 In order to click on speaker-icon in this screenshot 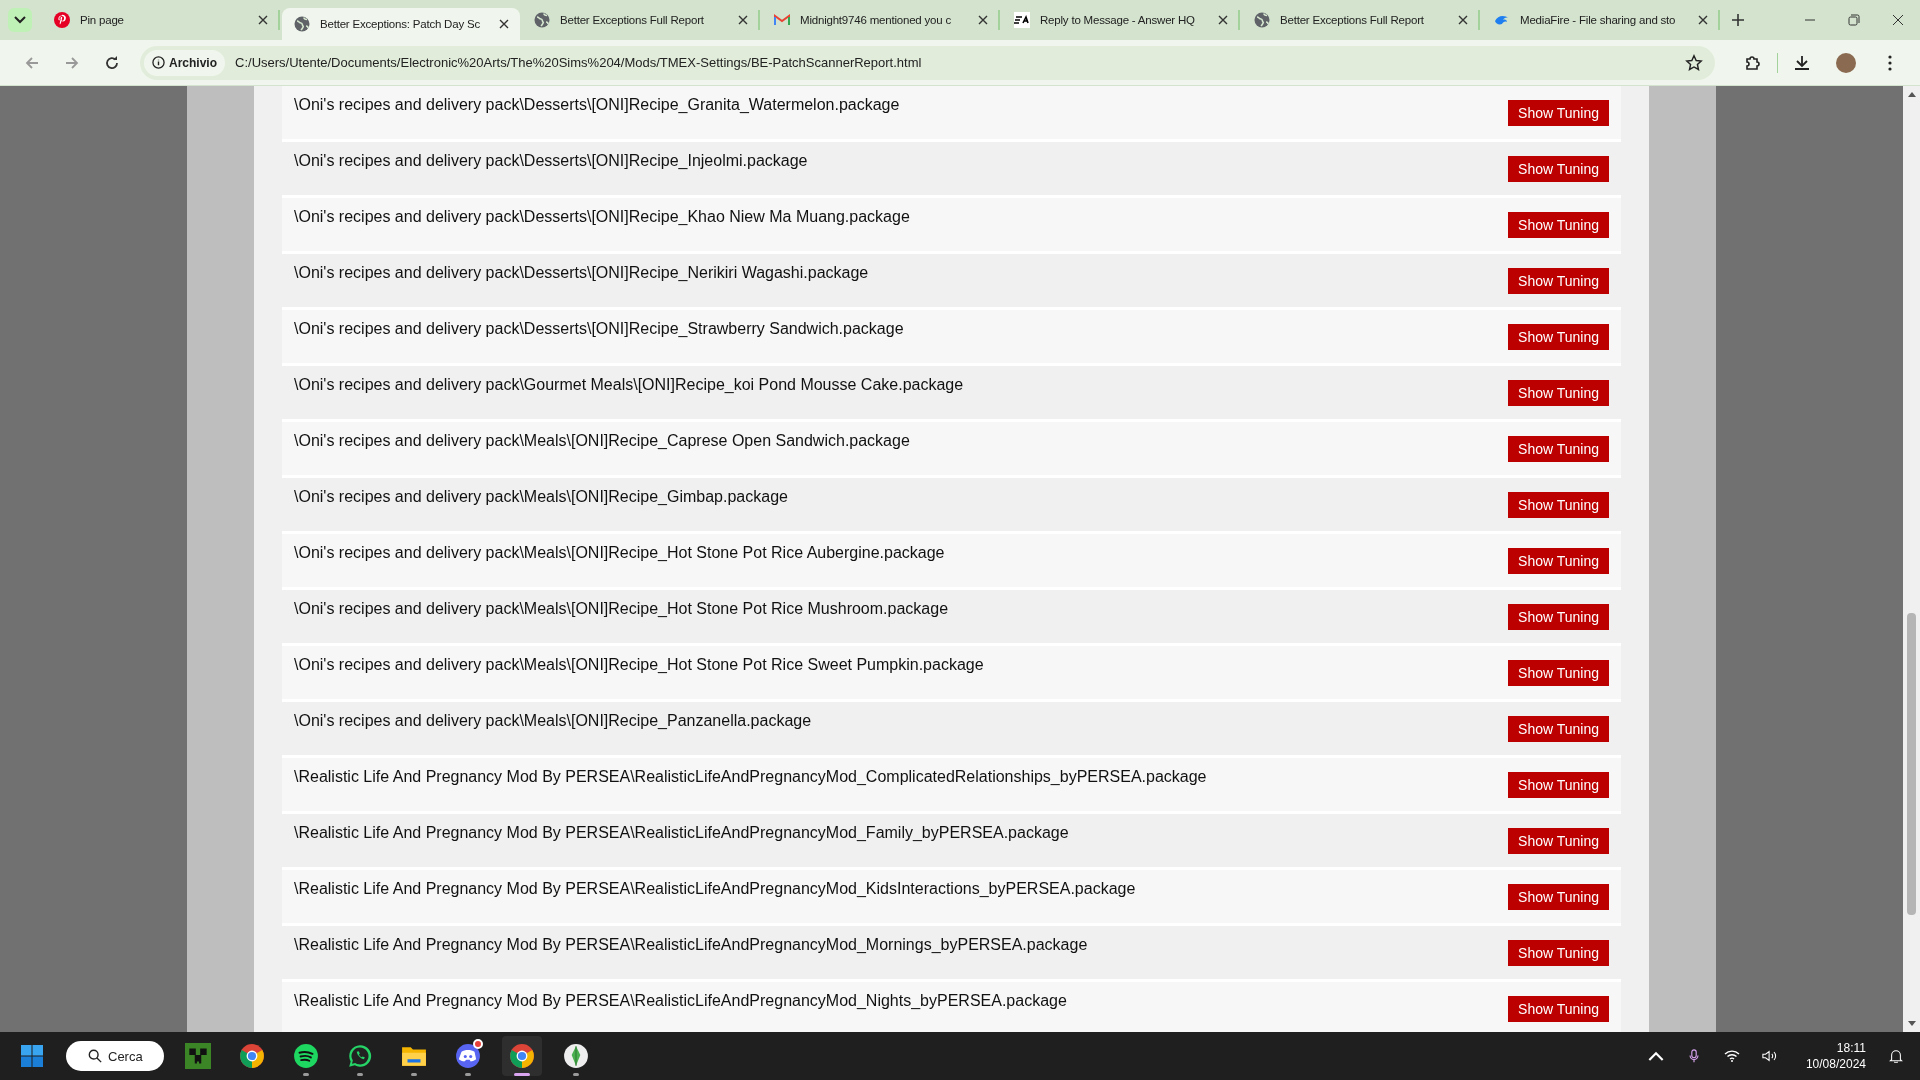, I will do `click(1769, 1056)`.